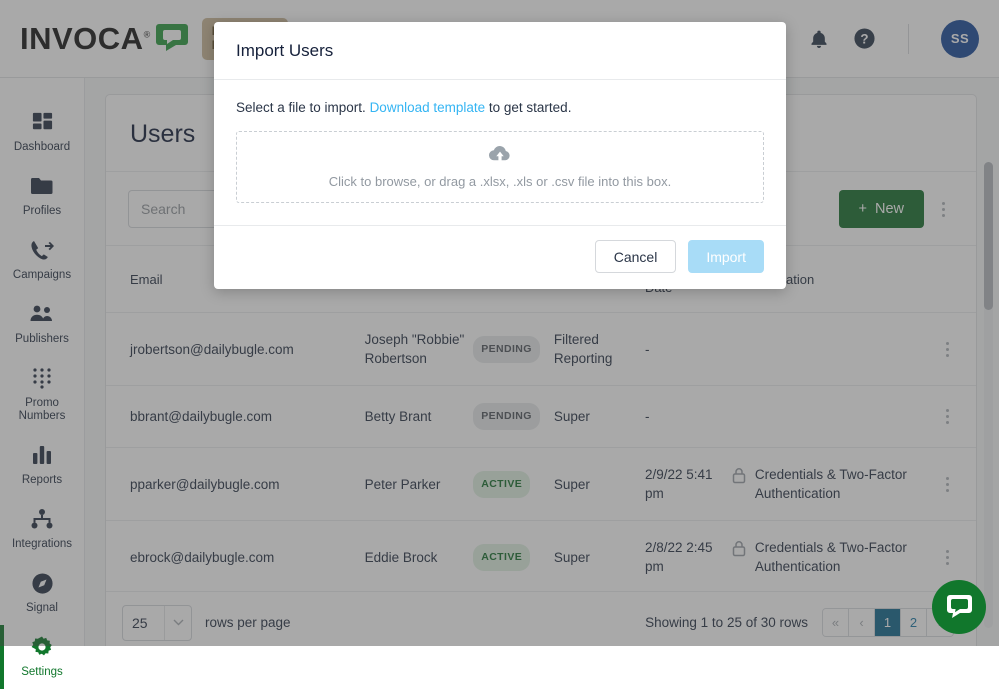  What do you see at coordinates (428, 107) in the screenshot?
I see `download-template-link: Download template` at bounding box center [428, 107].